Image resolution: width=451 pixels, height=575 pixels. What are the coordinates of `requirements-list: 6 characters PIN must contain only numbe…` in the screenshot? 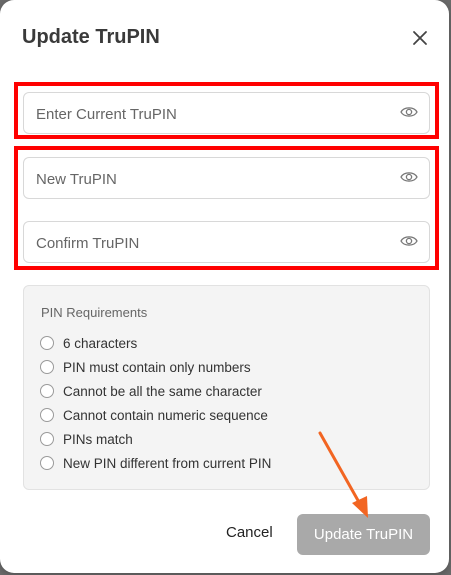 It's located at (155, 403).